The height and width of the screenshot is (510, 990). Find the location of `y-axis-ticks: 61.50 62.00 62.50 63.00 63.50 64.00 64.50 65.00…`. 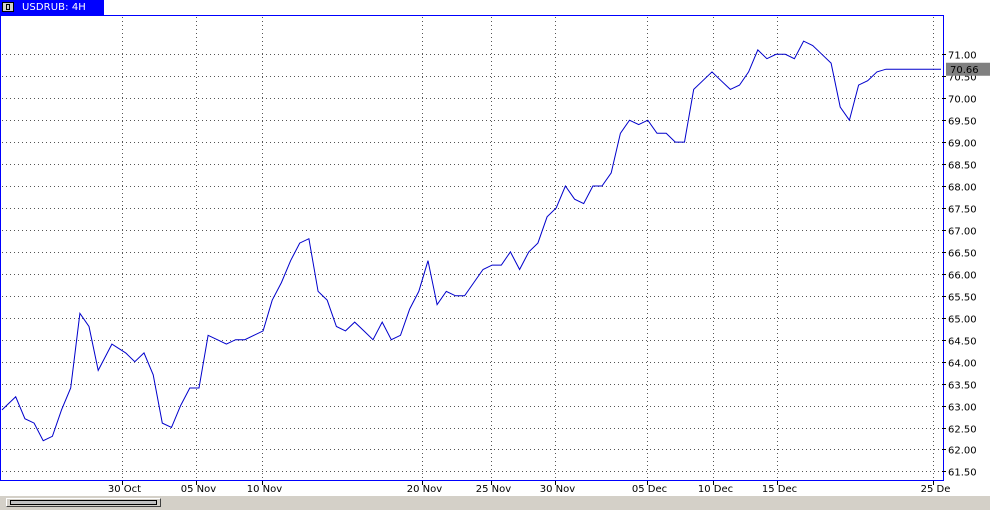

y-axis-ticks: 61.50 62.00 62.50 63.00 63.50 64.00 64.50 65.00… is located at coordinates (959, 265).